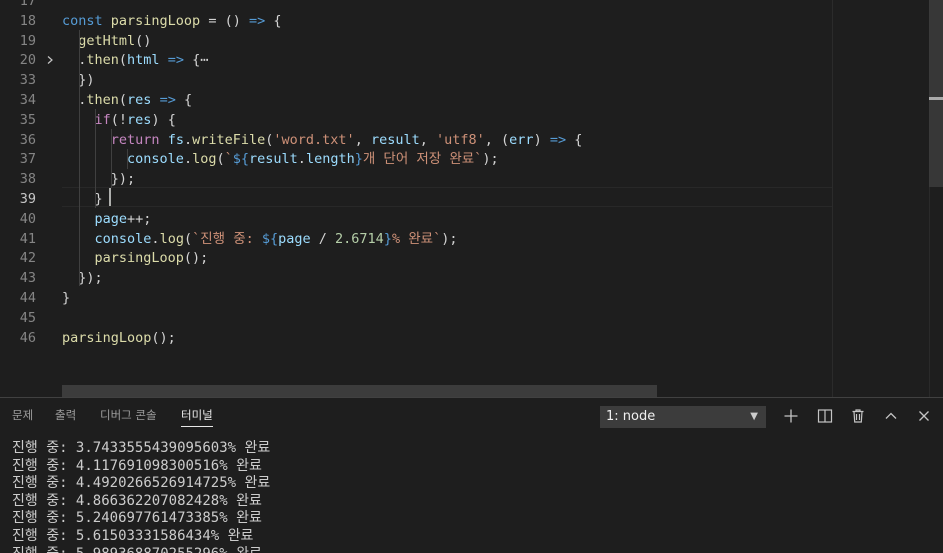 The image size is (943, 553). Describe the element at coordinates (314, 139) in the screenshot. I see `code-token: 'word.txt'` at that location.